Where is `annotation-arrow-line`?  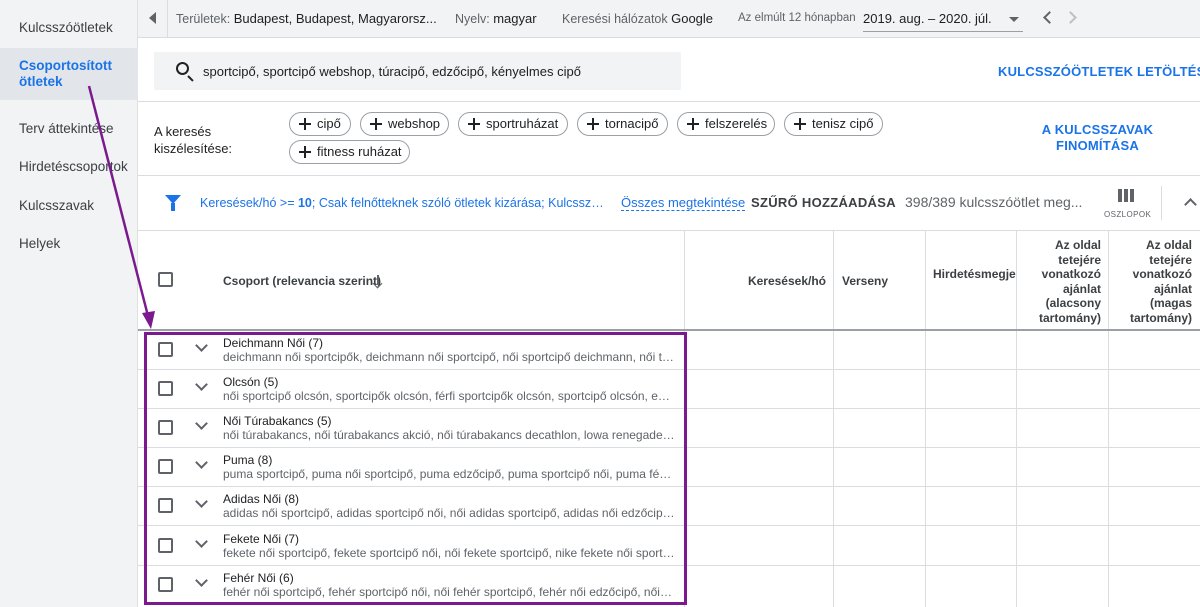 annotation-arrow-line is located at coordinates (118, 201).